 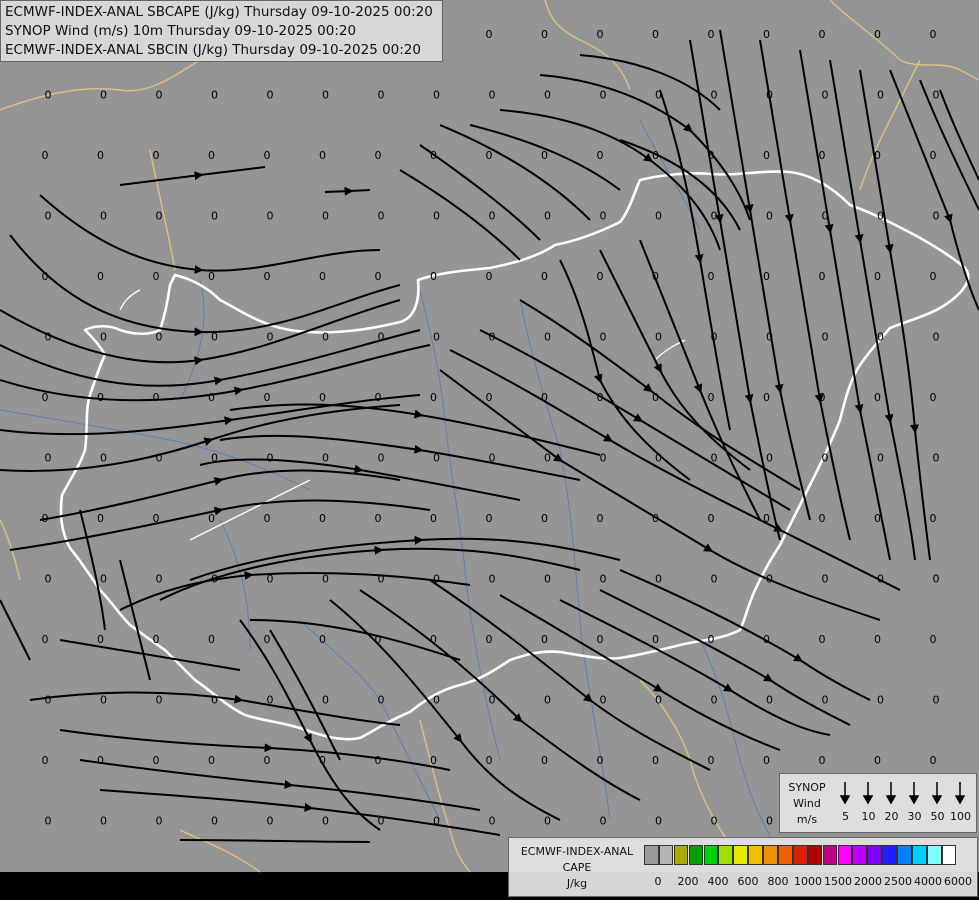 What do you see at coordinates (838, 881) in the screenshot?
I see `cape-tick-label: 1500` at bounding box center [838, 881].